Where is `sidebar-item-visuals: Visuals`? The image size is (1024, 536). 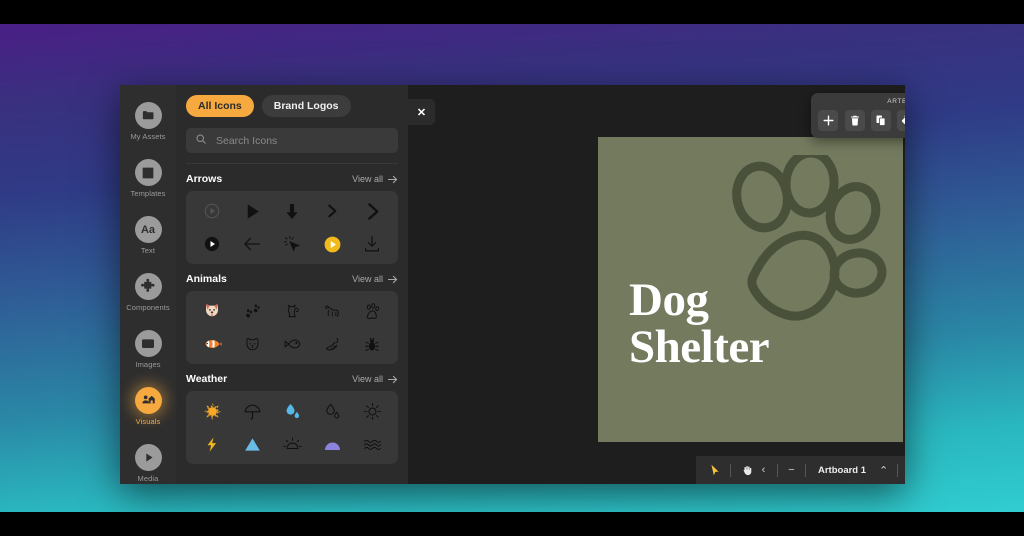 sidebar-item-visuals: Visuals is located at coordinates (148, 406).